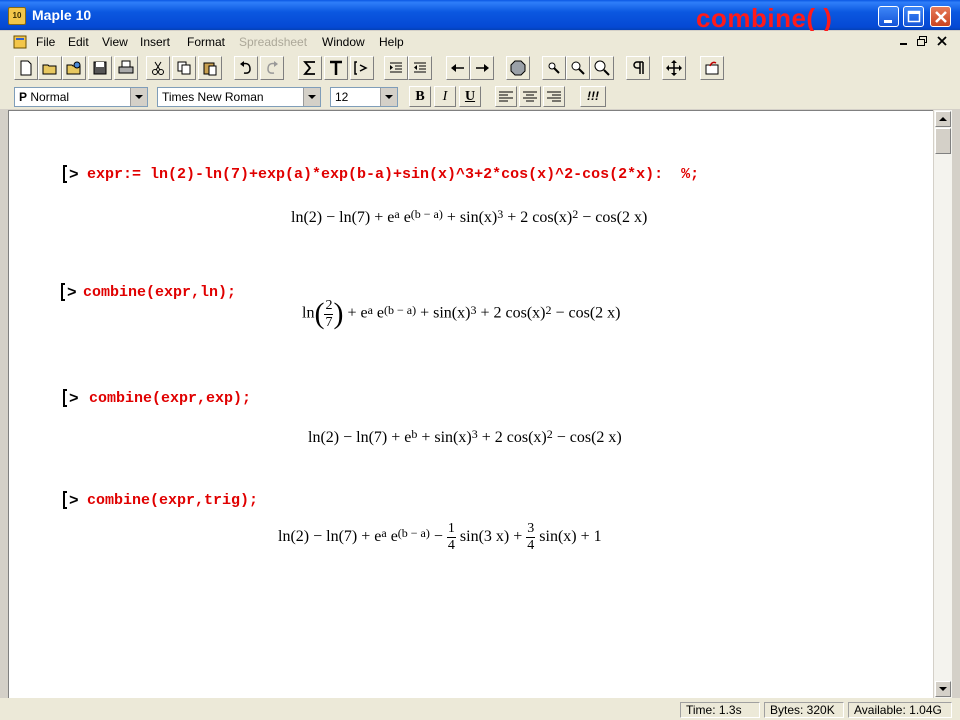  Describe the element at coordinates (273, 42) in the screenshot. I see `menu-spreadsheet: Spreadsheet` at that location.